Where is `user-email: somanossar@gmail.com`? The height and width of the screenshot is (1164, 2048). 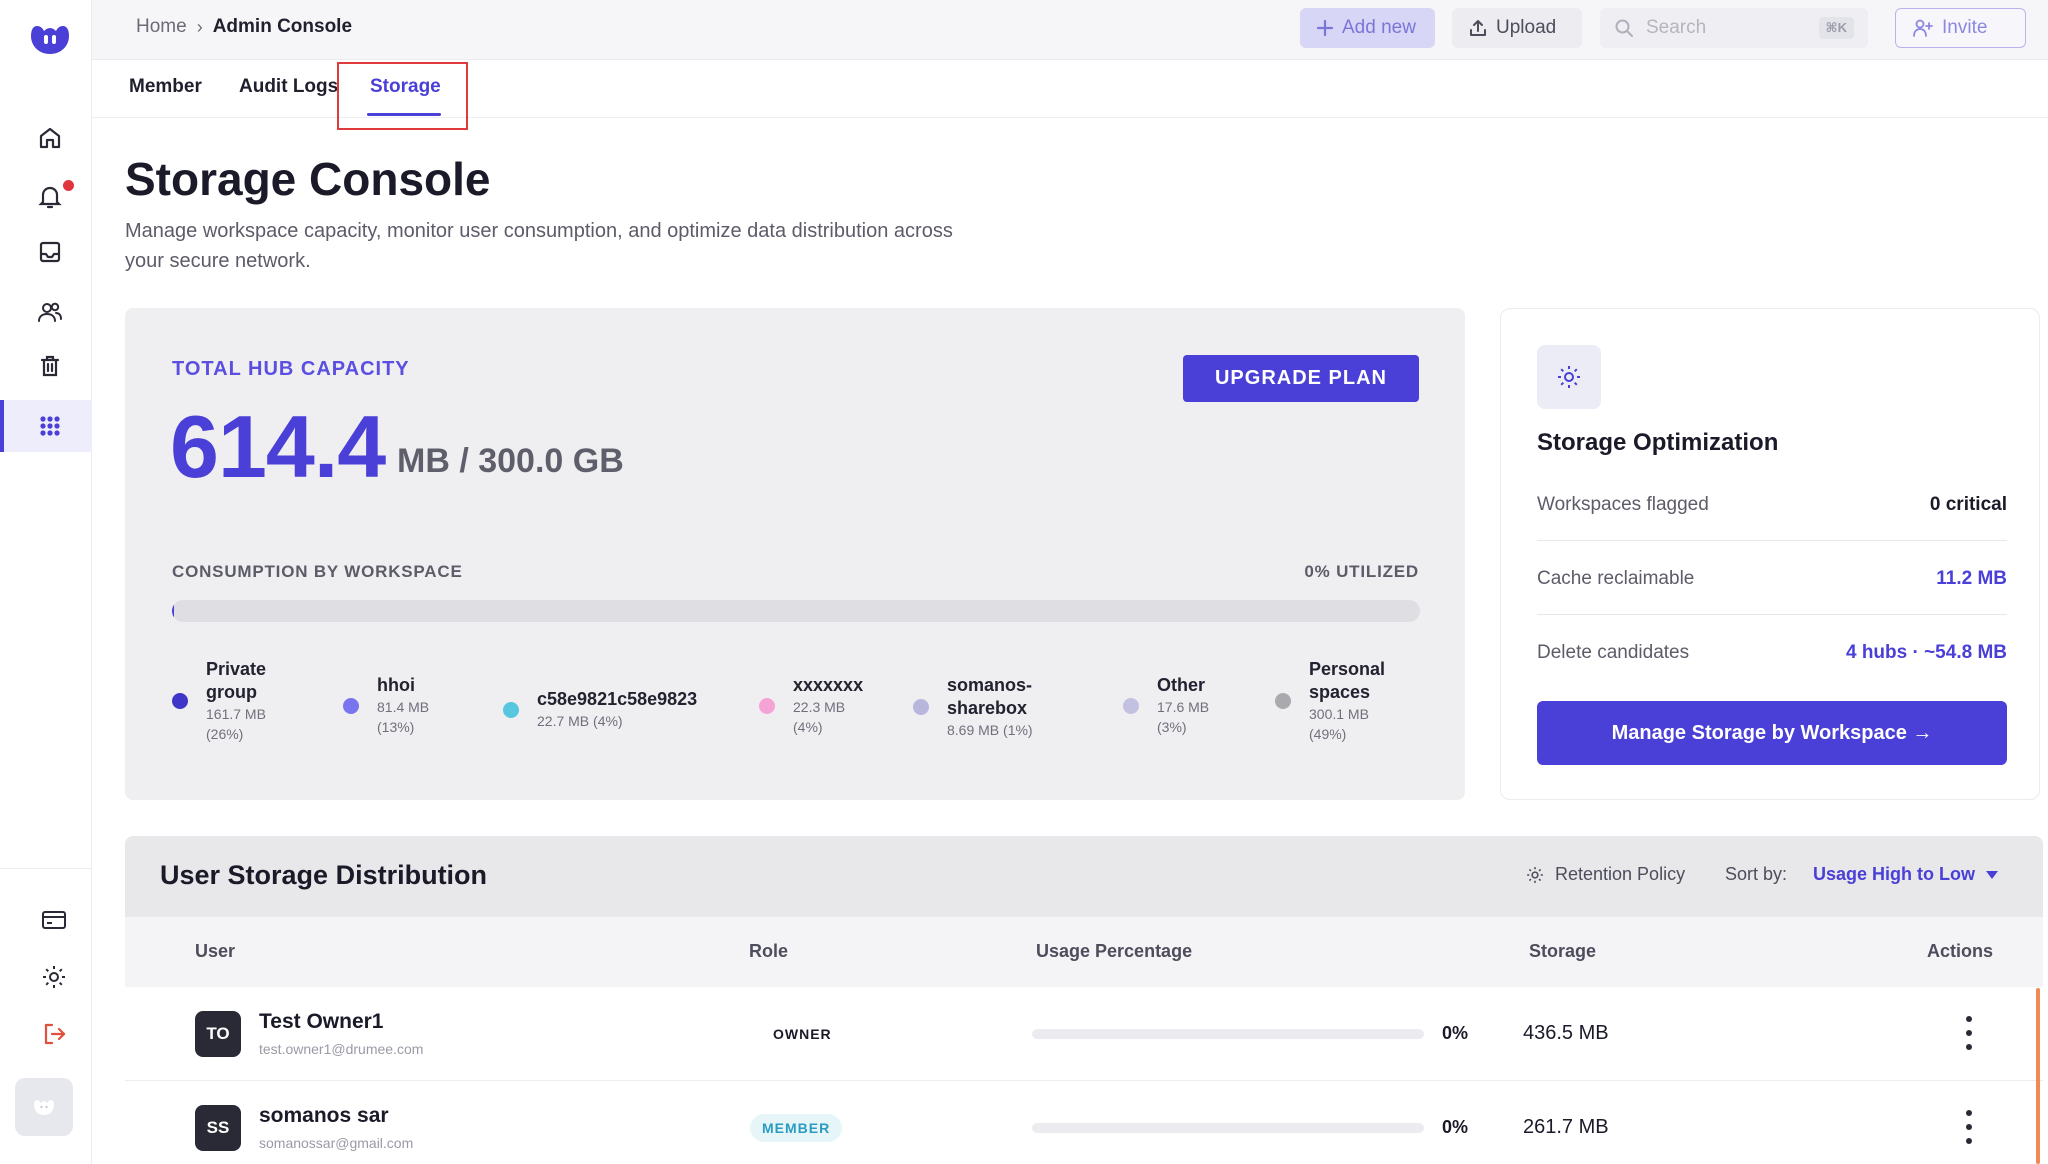
user-email: somanossar@gmail.com is located at coordinates (336, 1143).